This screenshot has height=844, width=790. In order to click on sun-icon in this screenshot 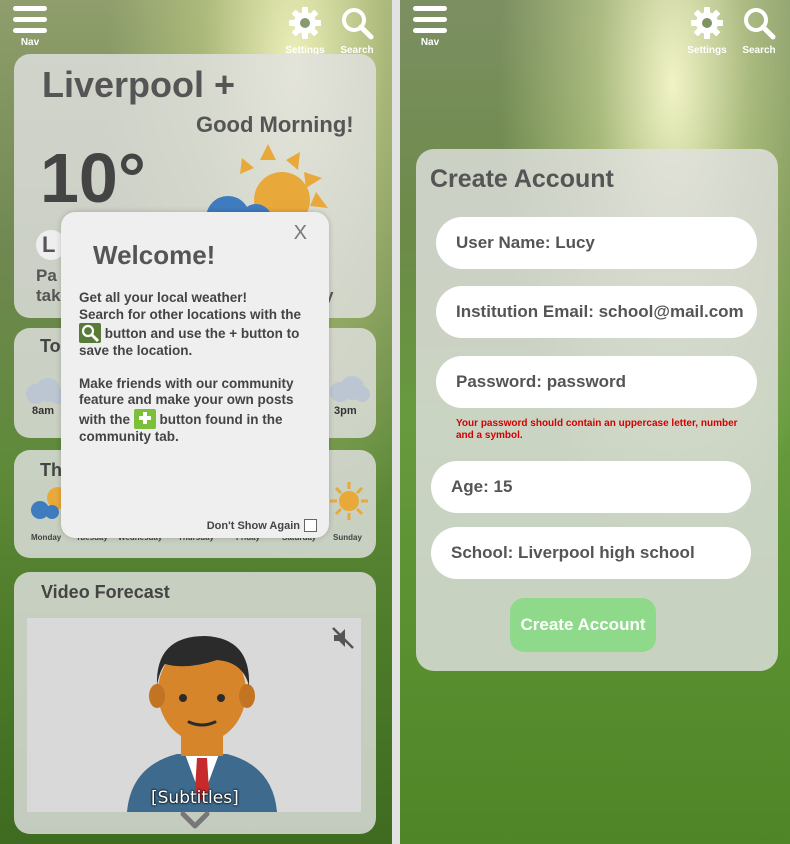, I will do `click(349, 501)`.